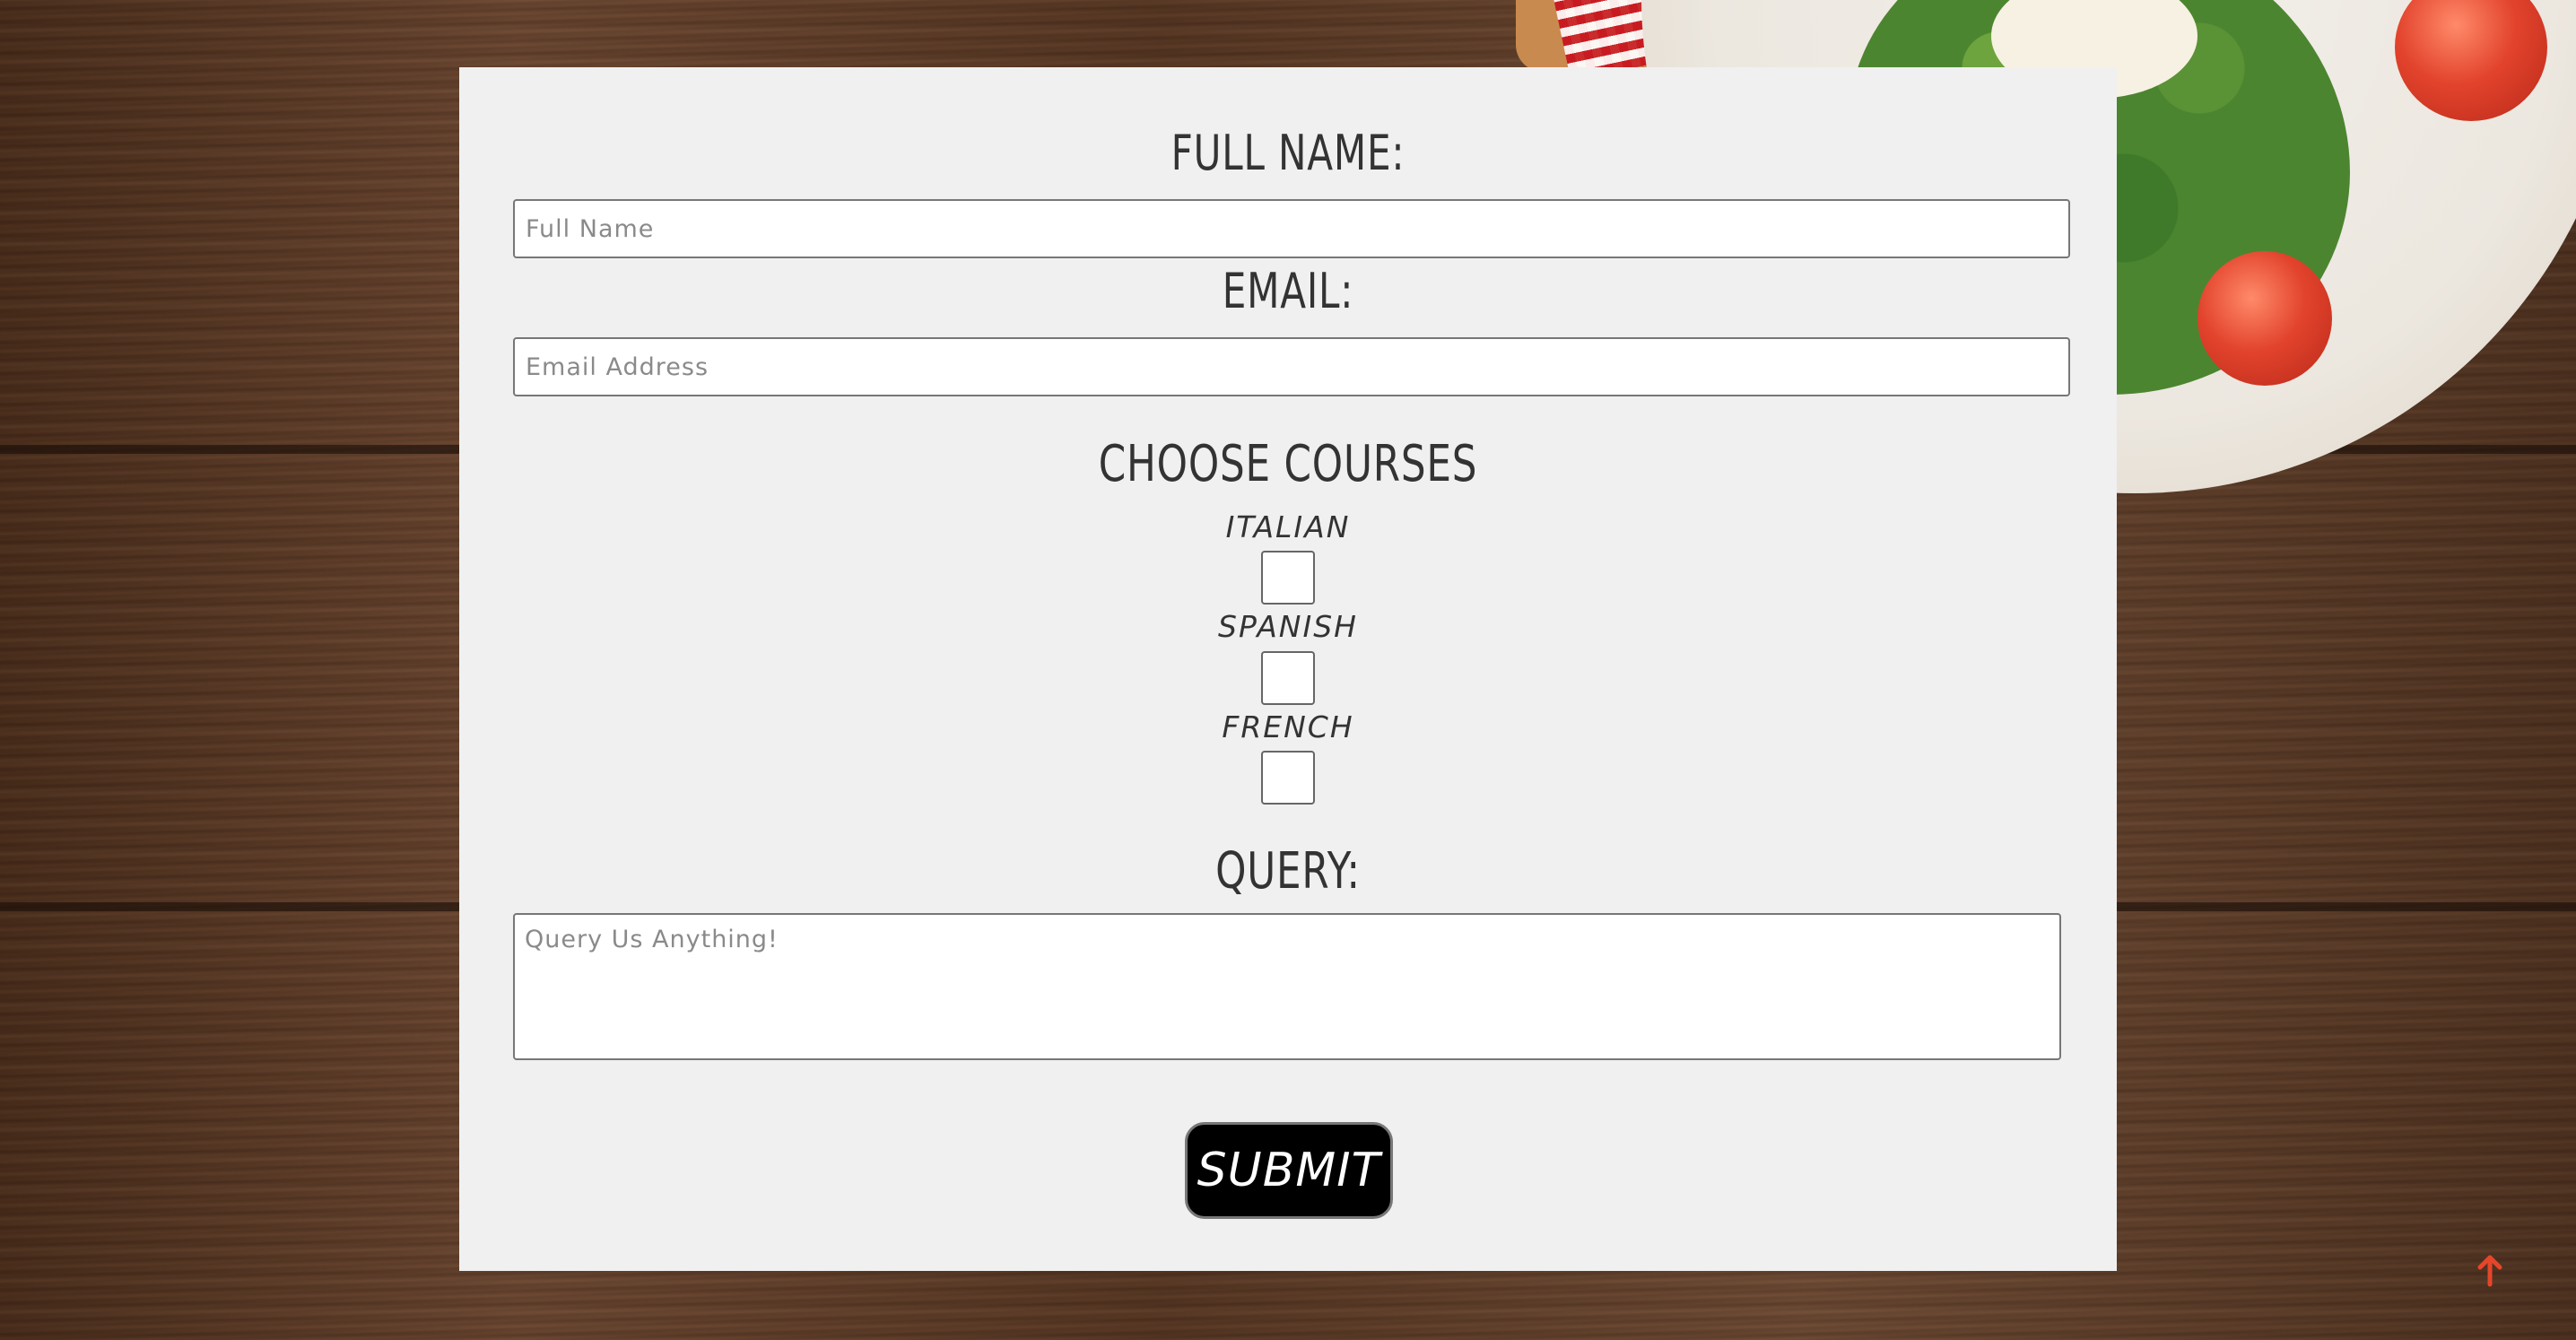 Image resolution: width=2576 pixels, height=1340 pixels. Describe the element at coordinates (1291, 228) in the screenshot. I see `full-name-input` at that location.